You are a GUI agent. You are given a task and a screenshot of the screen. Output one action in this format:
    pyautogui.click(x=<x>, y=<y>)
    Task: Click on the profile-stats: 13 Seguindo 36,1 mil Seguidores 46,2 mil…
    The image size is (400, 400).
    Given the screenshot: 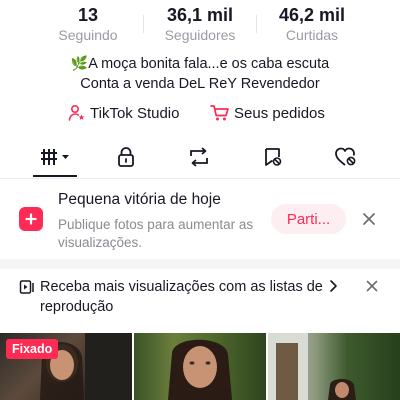 What is the action you would take?
    pyautogui.click(x=200, y=24)
    